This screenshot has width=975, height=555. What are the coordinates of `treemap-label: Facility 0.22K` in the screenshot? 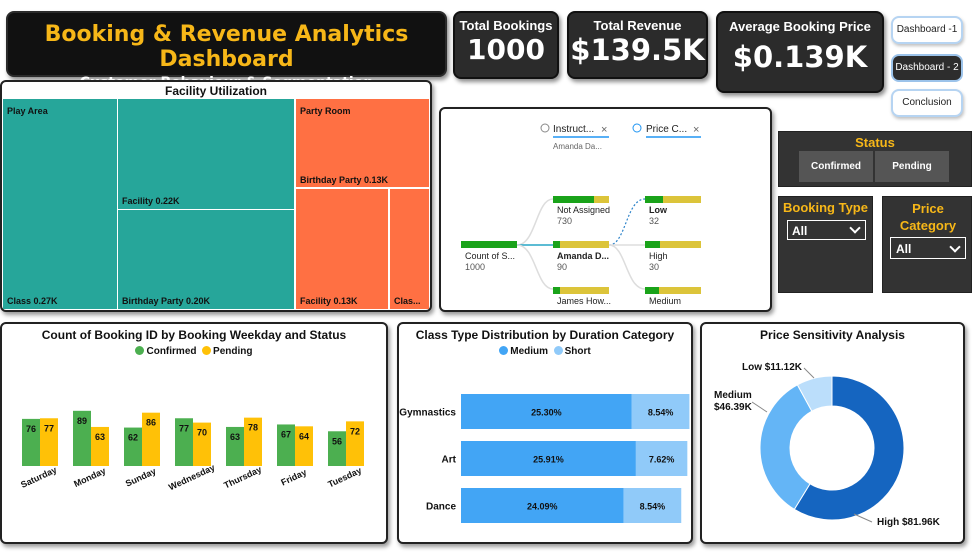 It's located at (151, 201).